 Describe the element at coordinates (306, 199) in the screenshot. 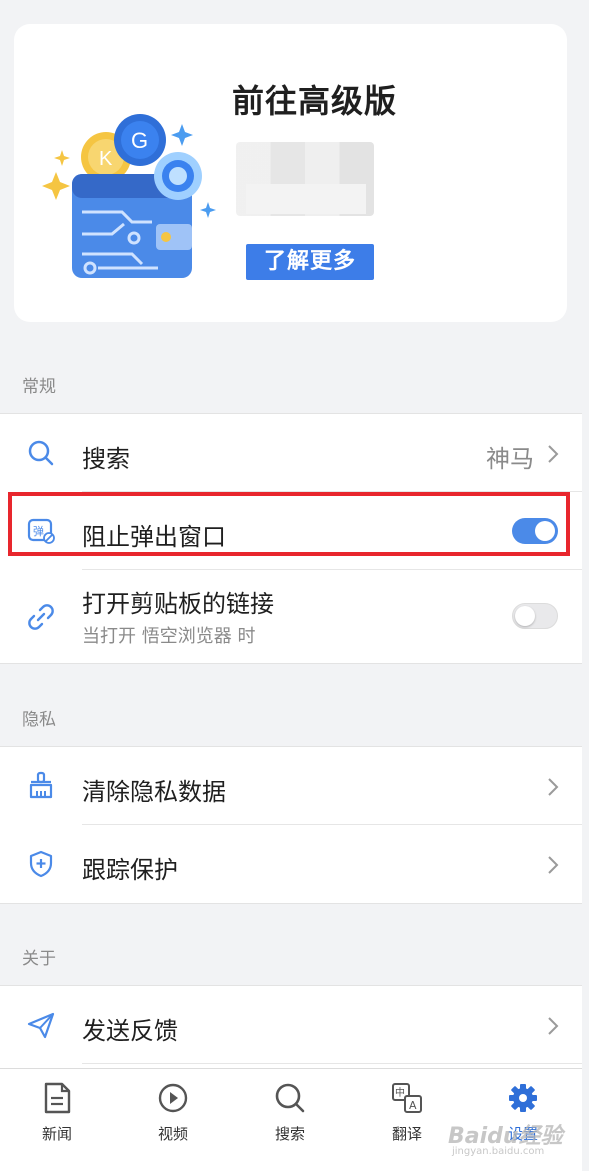

I see `promo-blurred-description-fade` at that location.